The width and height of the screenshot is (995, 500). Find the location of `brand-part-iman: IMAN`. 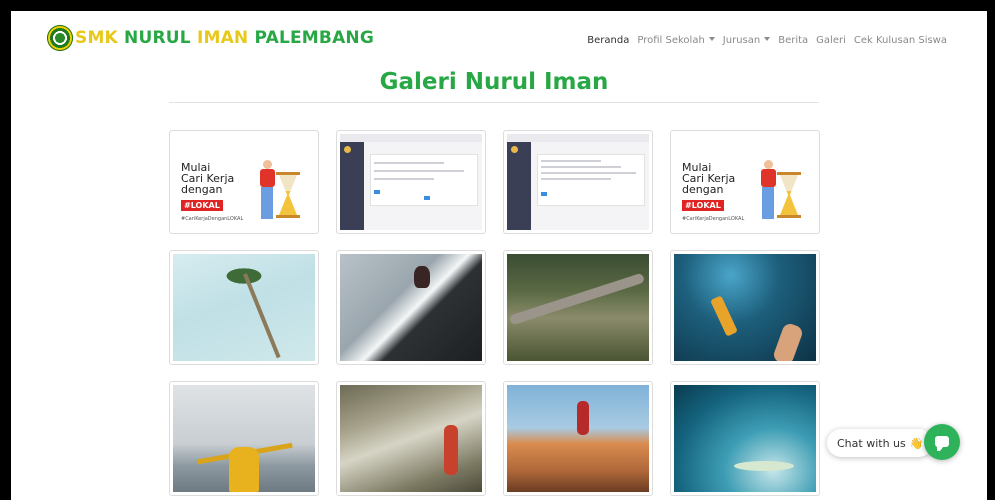

brand-part-iman: IMAN is located at coordinates (222, 38).